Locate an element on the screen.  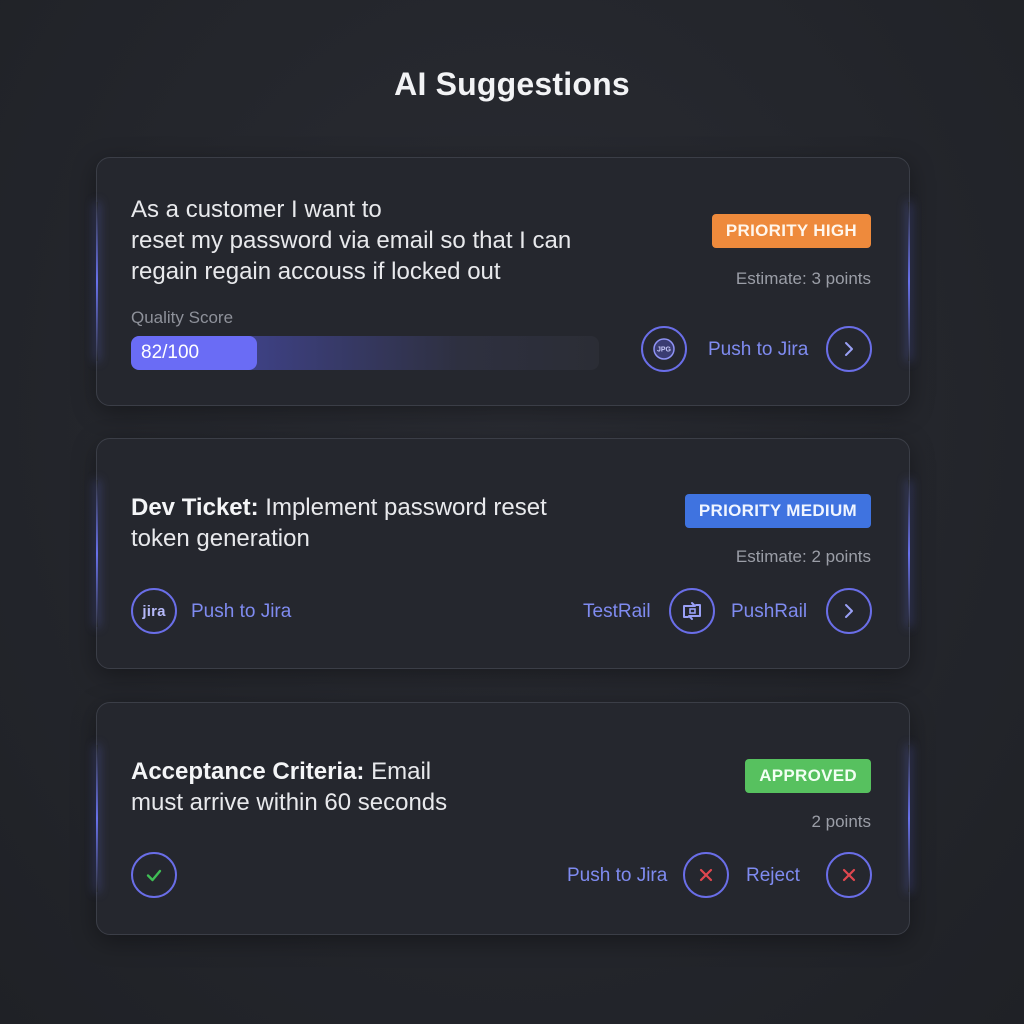
testrail-button is located at coordinates (692, 611).